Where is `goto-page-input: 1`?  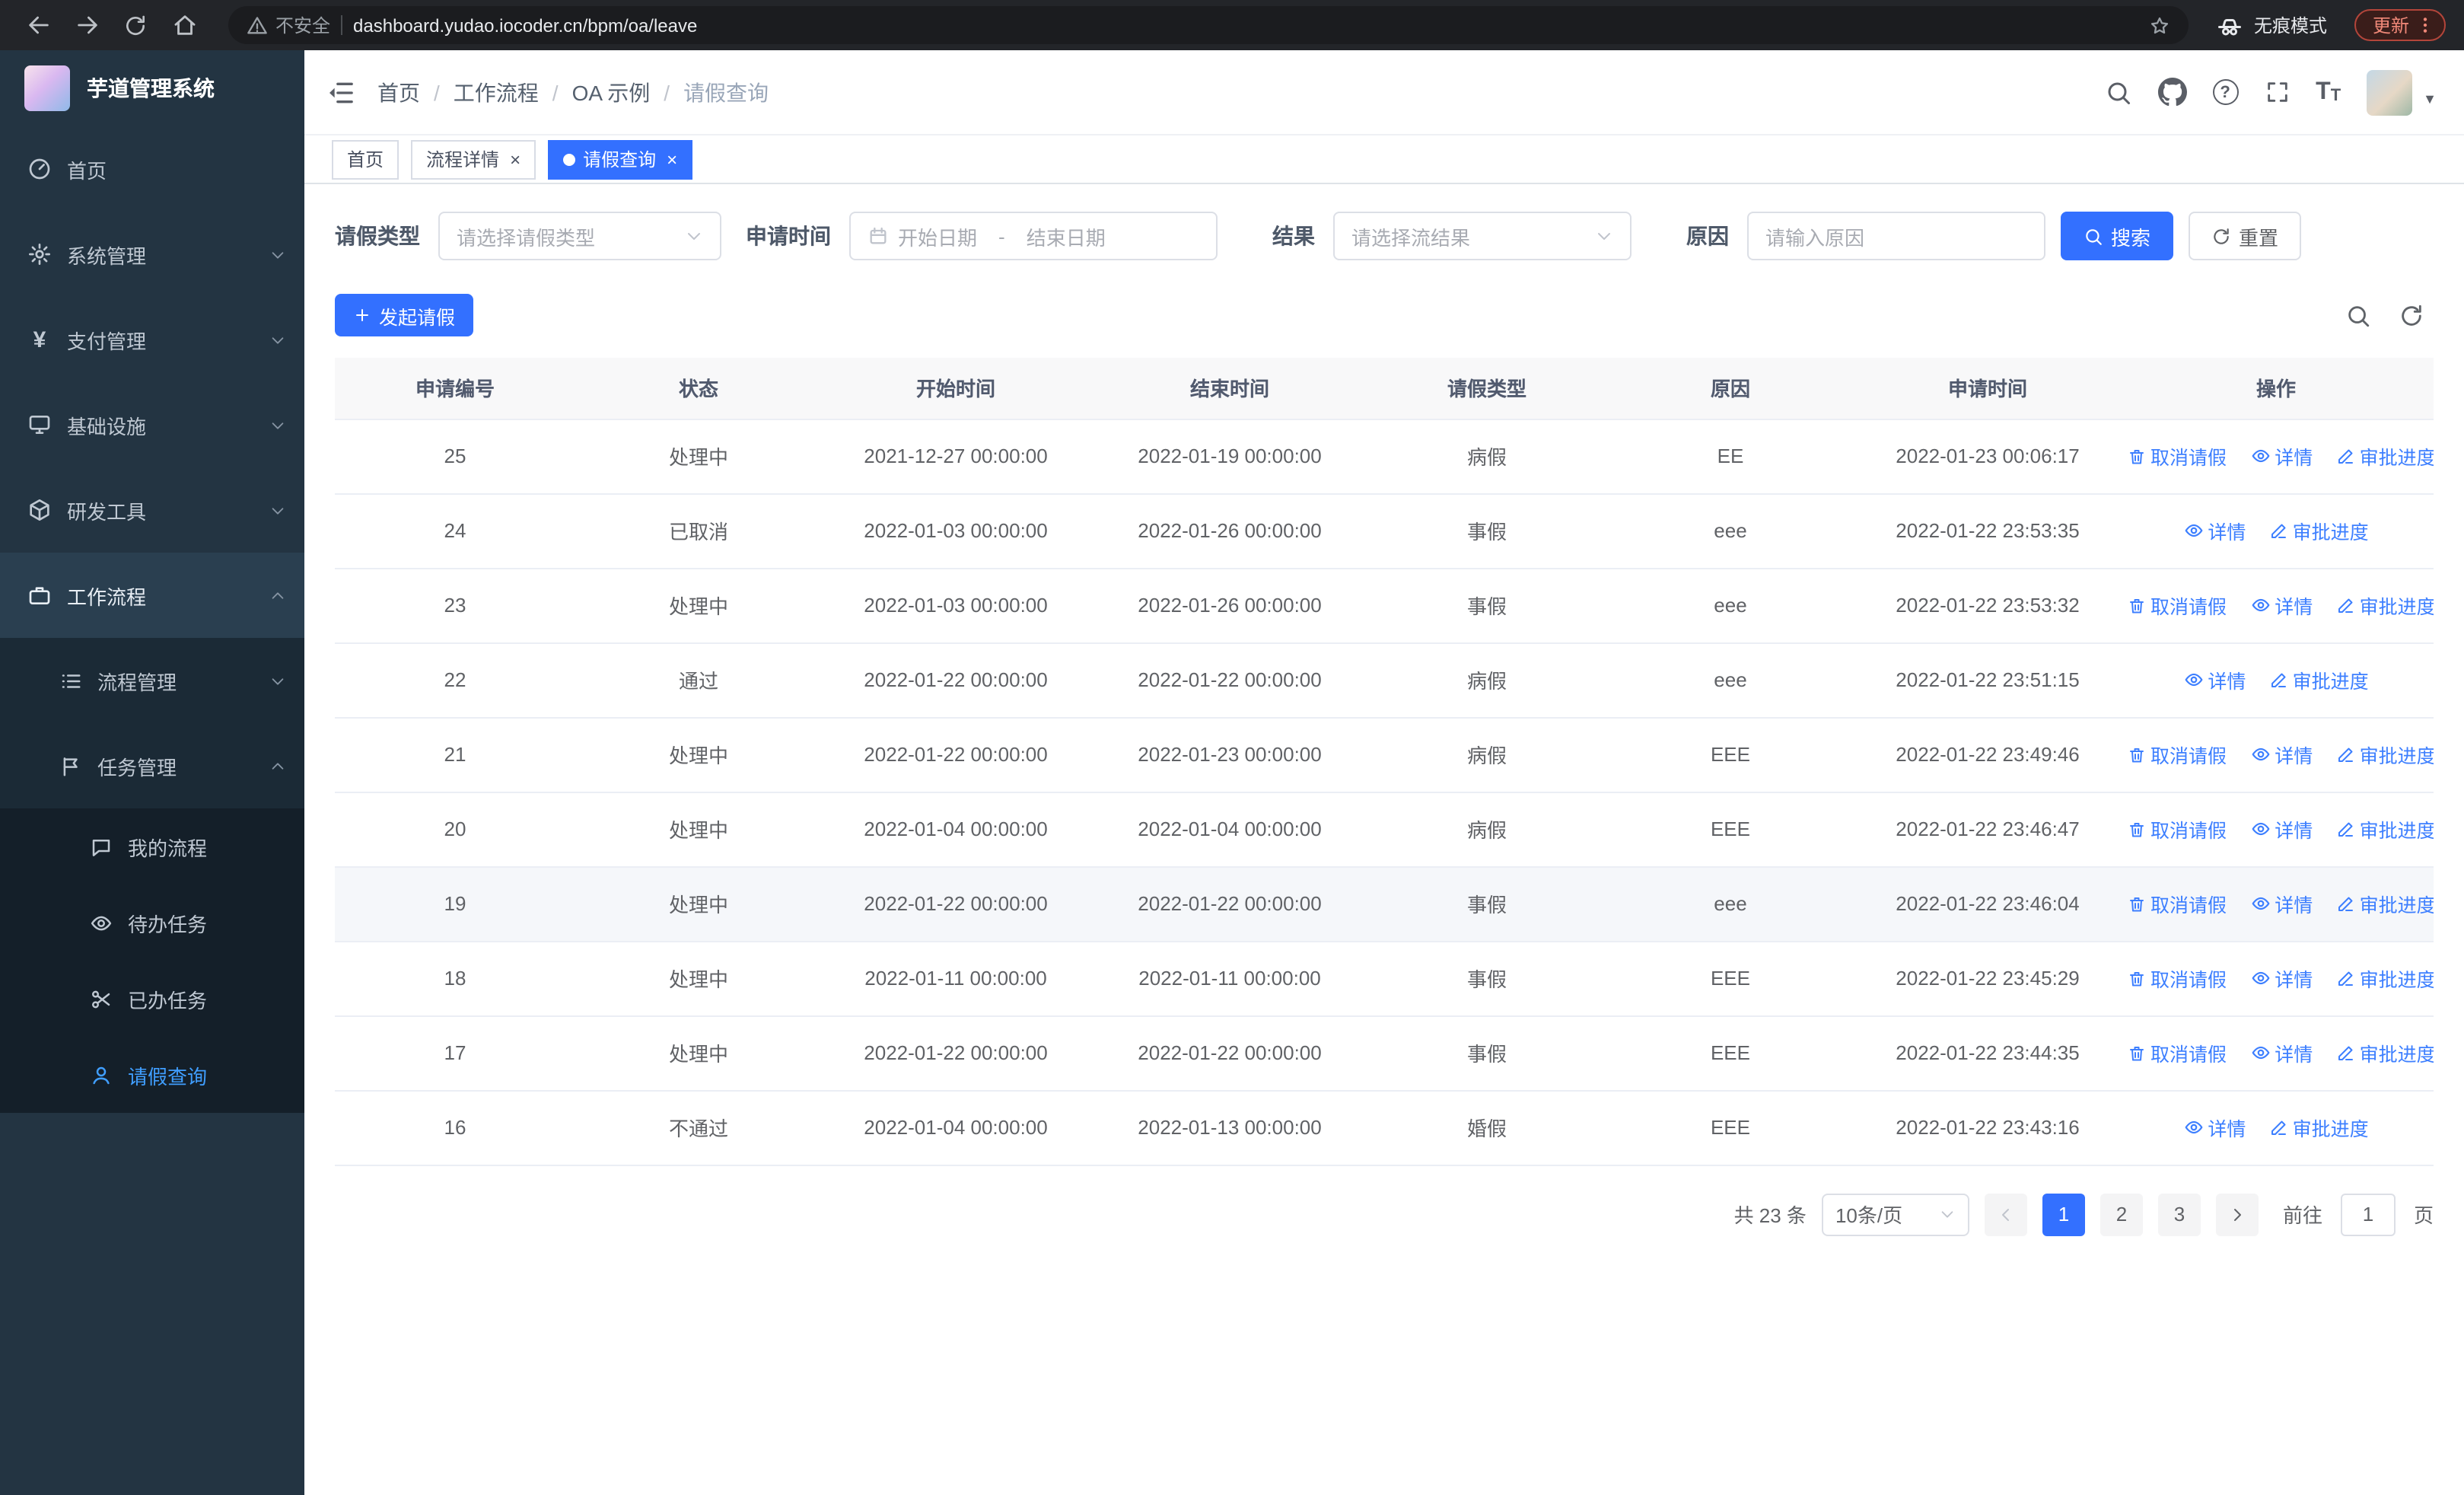 goto-page-input: 1 is located at coordinates (2368, 1214).